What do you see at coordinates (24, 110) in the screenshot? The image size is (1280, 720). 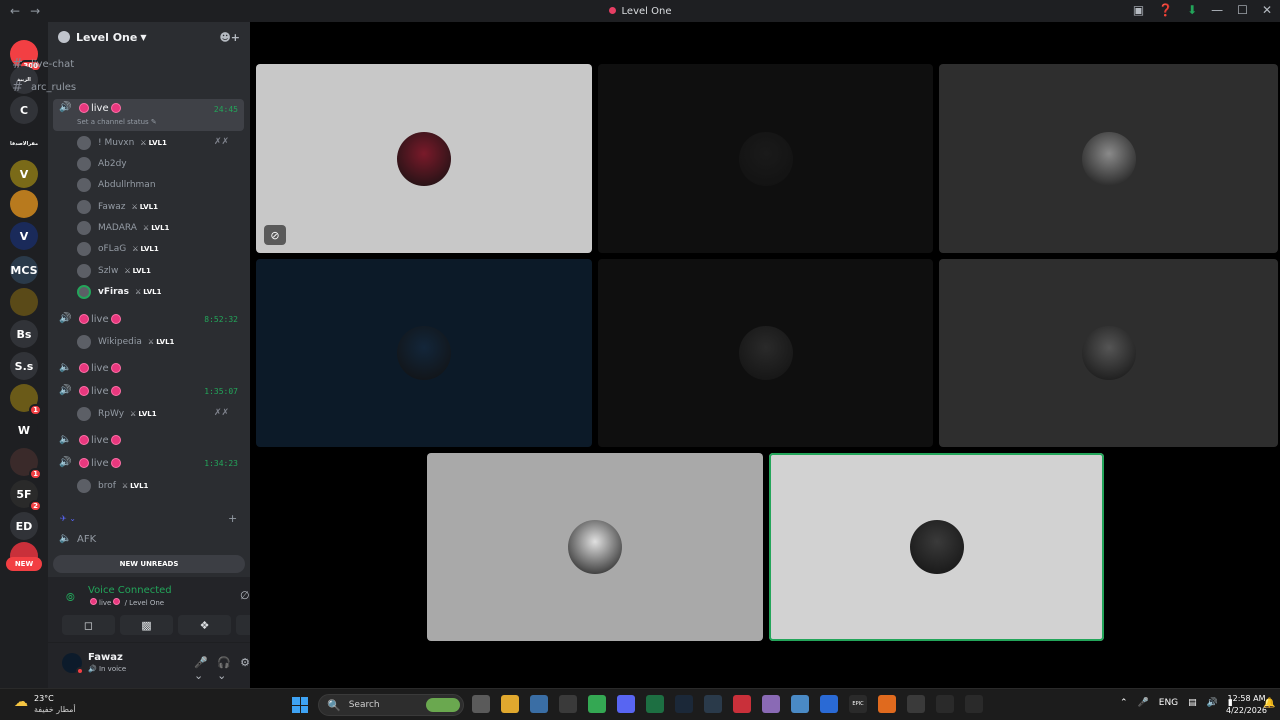 I see `server-icon: C` at bounding box center [24, 110].